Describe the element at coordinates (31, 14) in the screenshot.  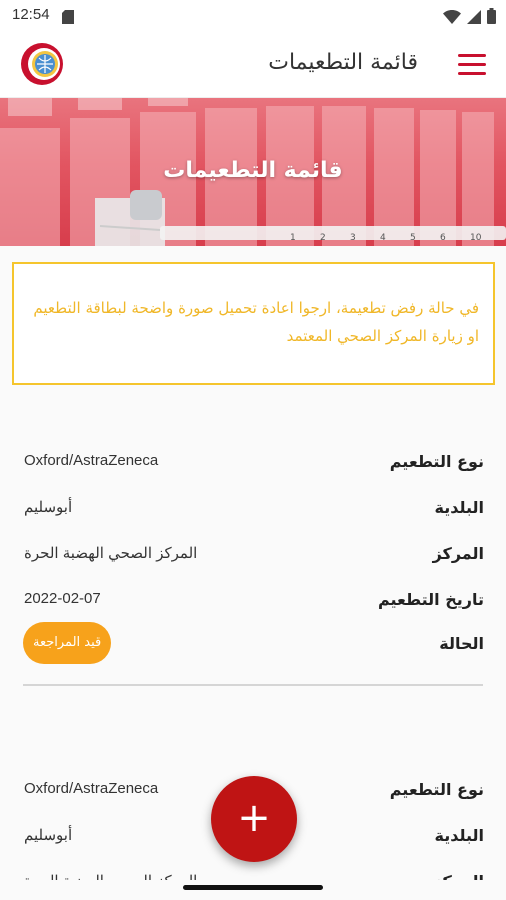
I see `status-time: 12:54` at that location.